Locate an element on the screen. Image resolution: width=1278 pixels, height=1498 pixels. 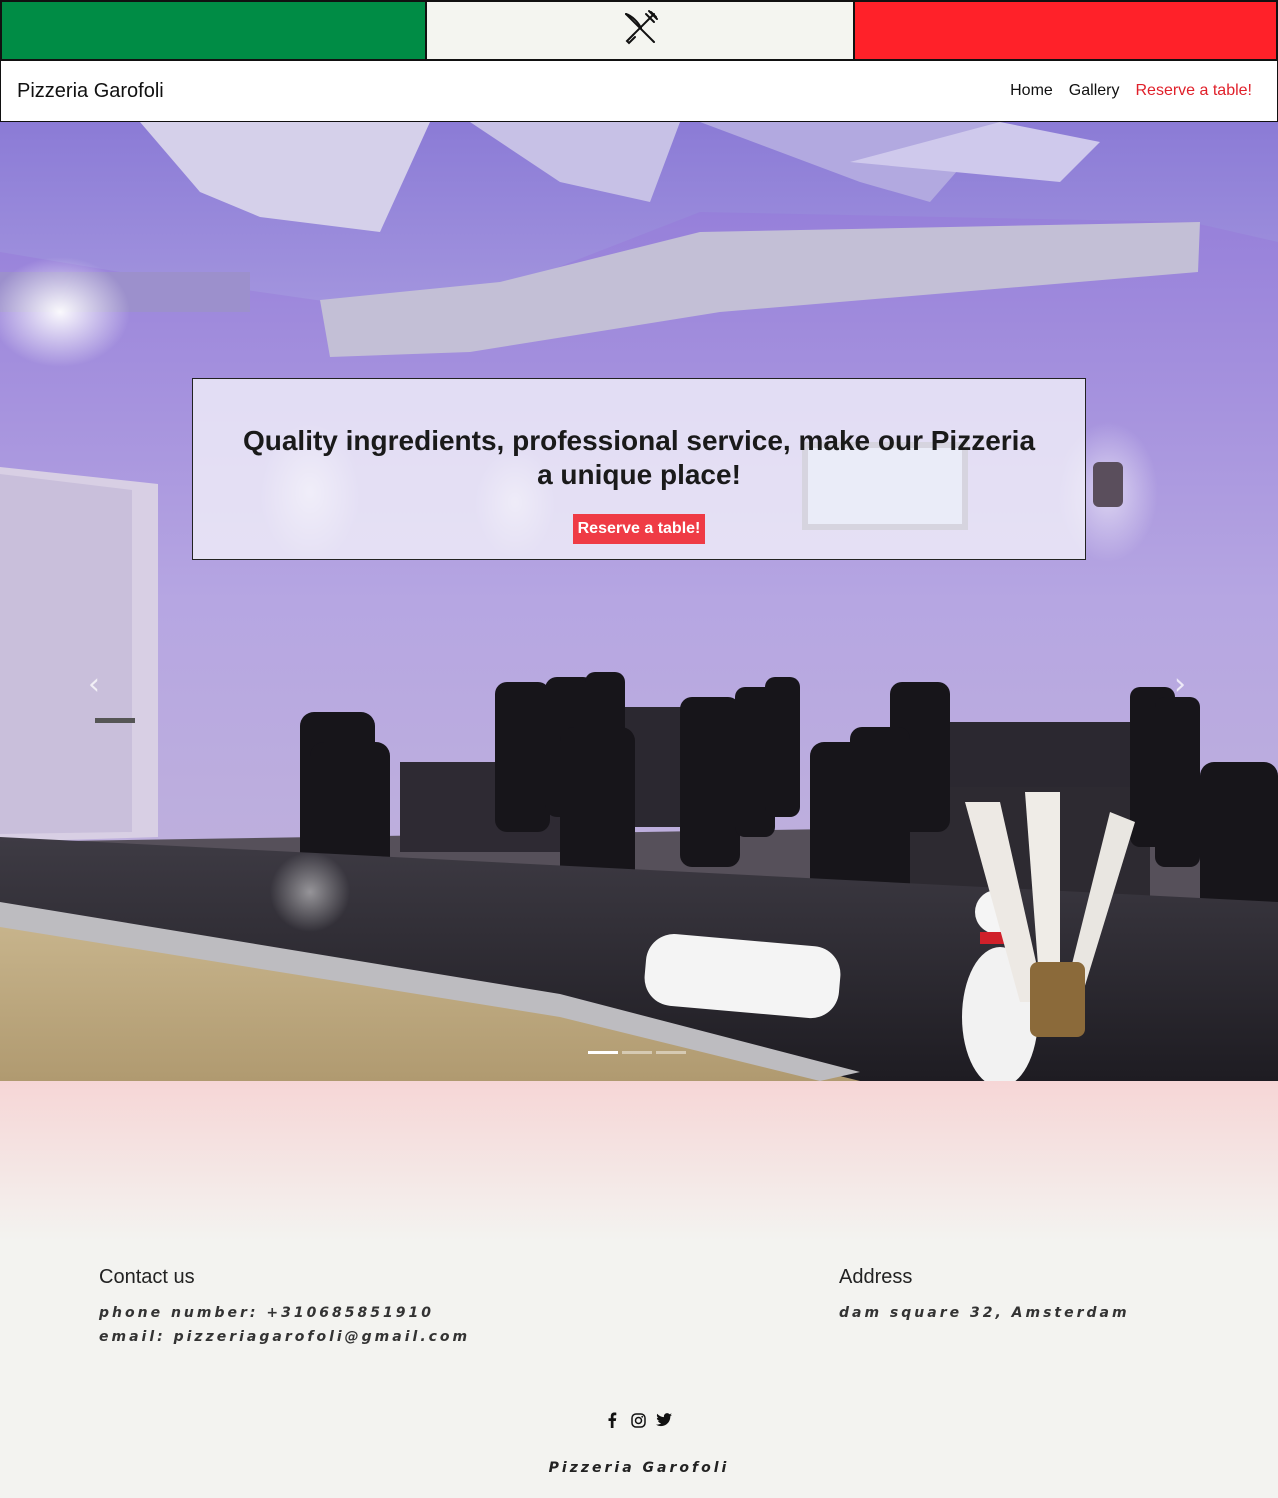
twitter-icon is located at coordinates (664, 1420).